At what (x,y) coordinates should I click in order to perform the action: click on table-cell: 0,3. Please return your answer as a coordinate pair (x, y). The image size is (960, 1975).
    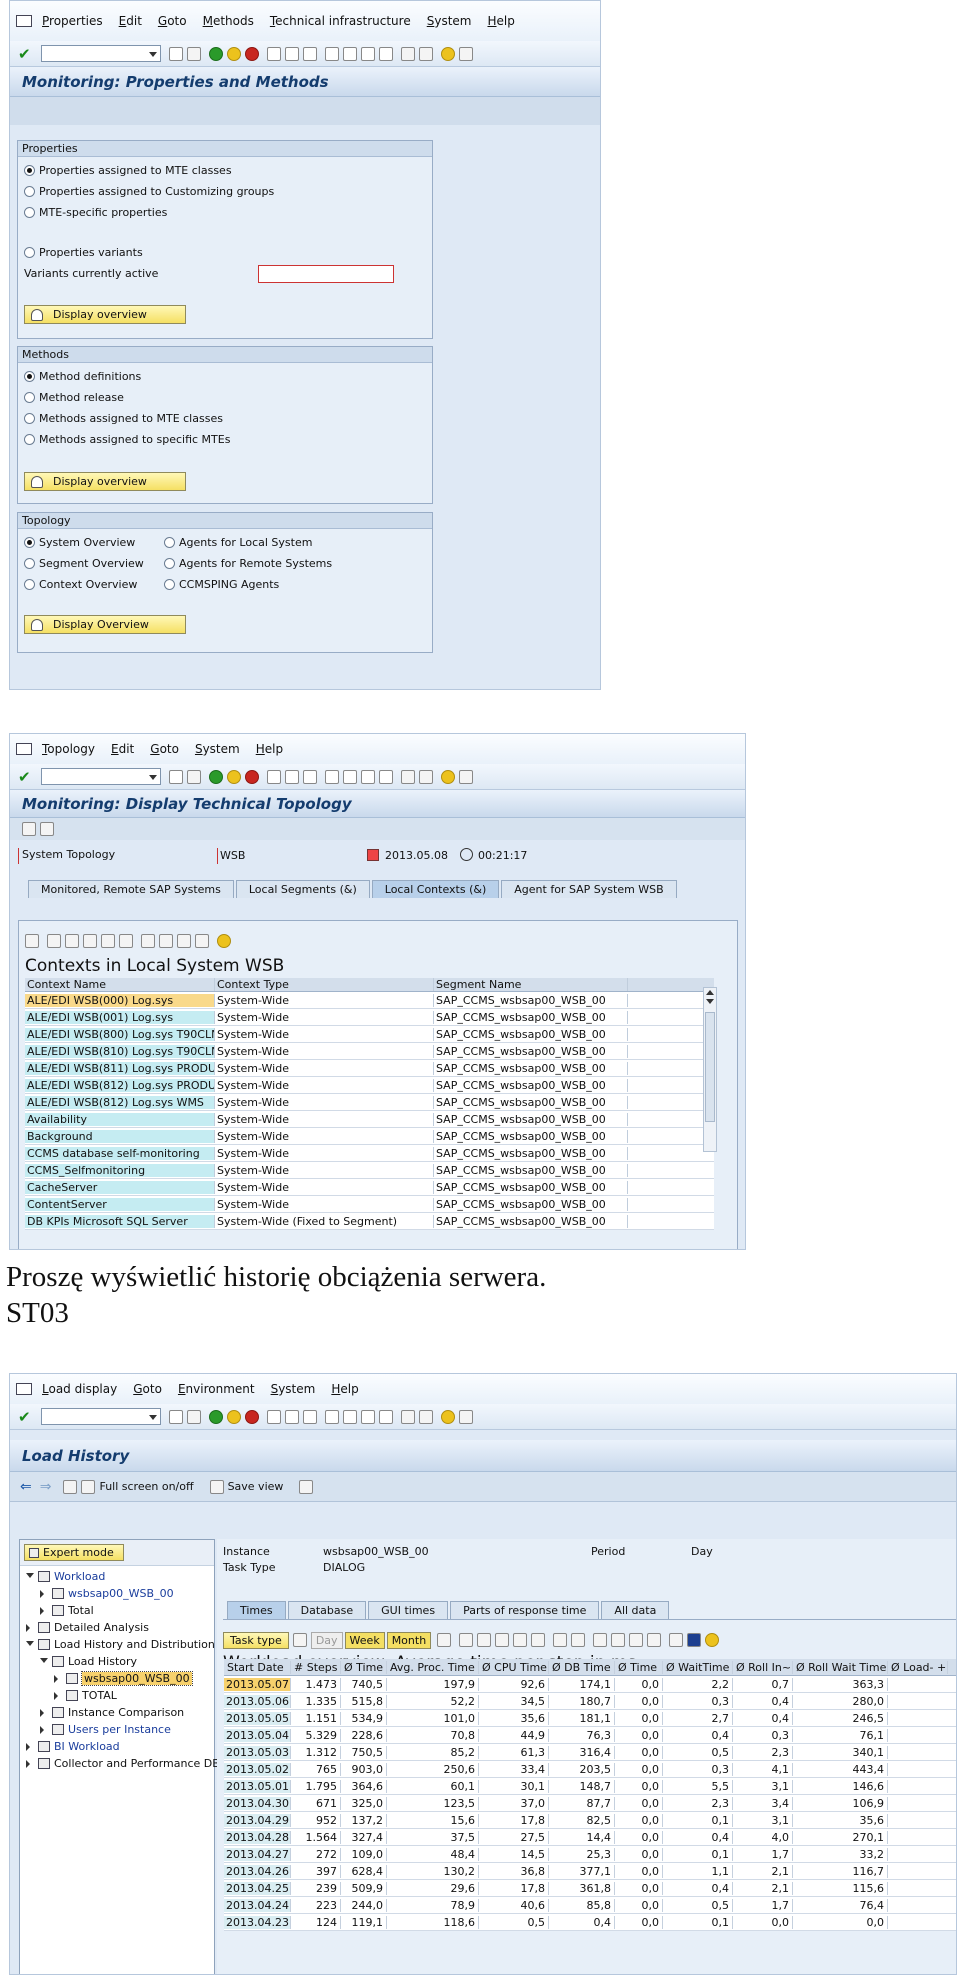
    Looking at the image, I should click on (763, 1735).